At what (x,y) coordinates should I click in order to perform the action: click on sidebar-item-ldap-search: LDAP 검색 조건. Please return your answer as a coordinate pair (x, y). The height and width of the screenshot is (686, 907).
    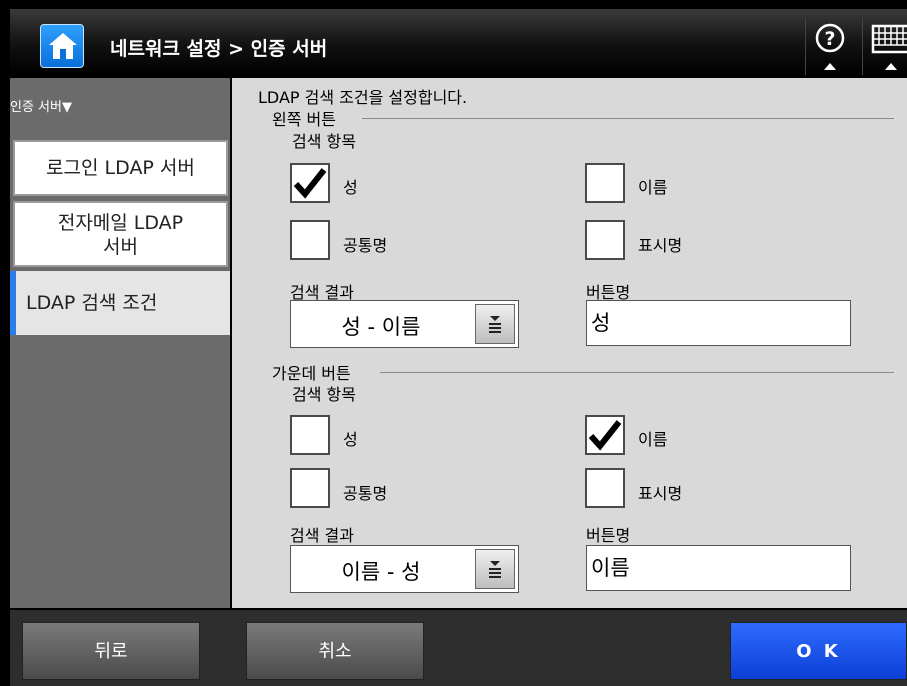
    Looking at the image, I should click on (120, 303).